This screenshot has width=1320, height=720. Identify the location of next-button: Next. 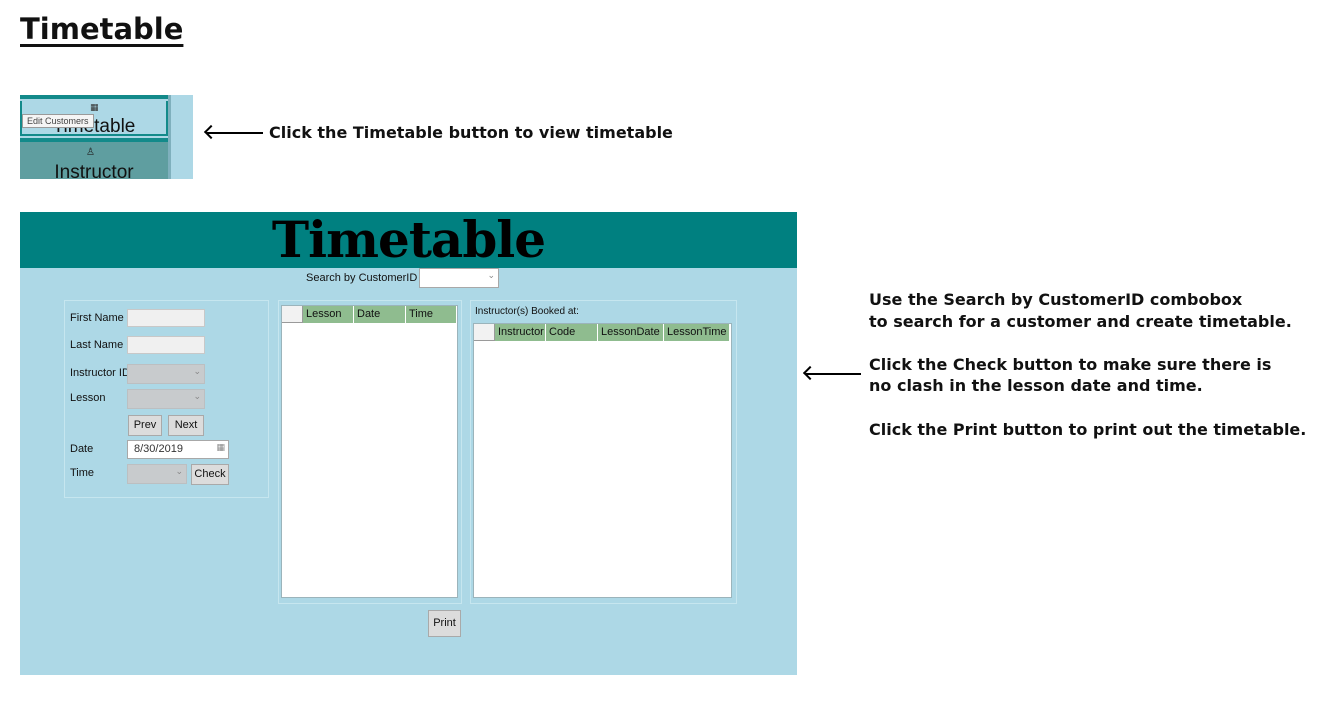
(186, 425).